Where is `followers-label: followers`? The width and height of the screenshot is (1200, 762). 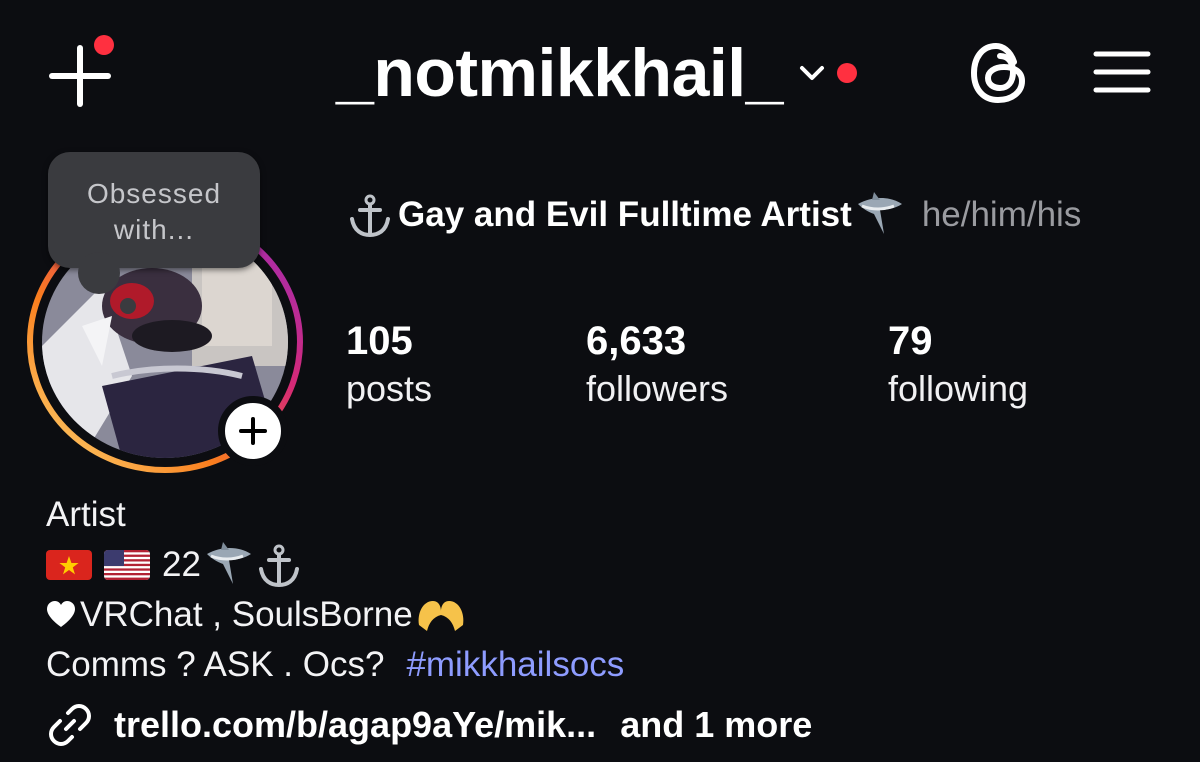 followers-label: followers is located at coordinates (657, 388).